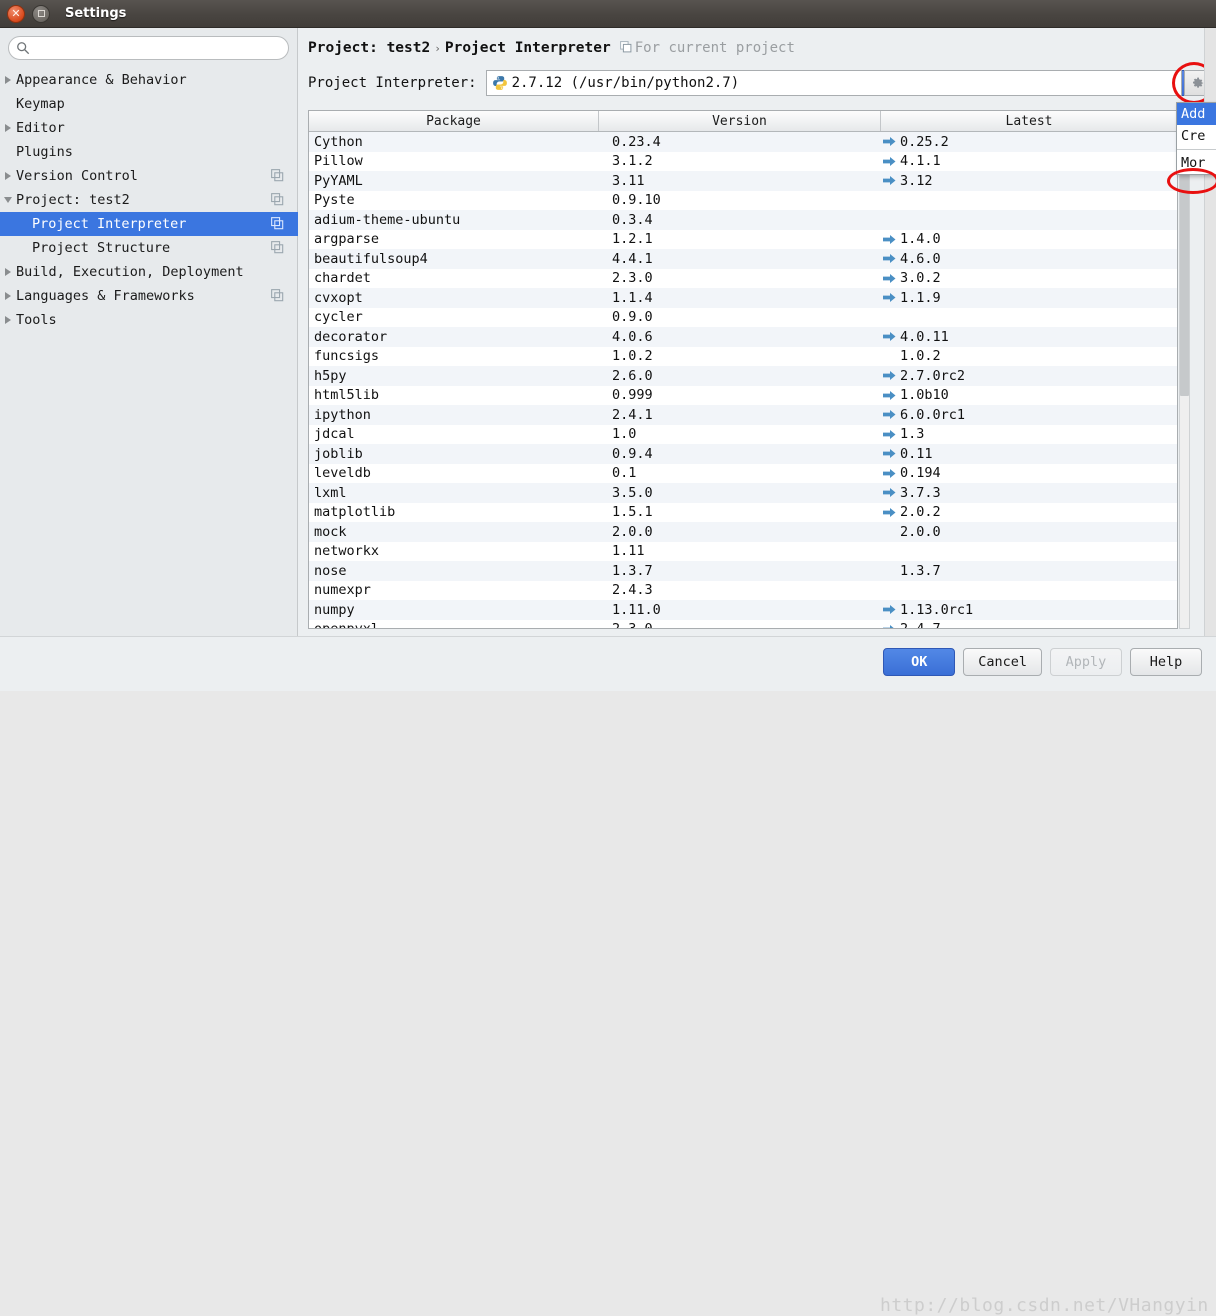  Describe the element at coordinates (1028, 624) in the screenshot. I see `cell-latest: 2.4.7` at that location.